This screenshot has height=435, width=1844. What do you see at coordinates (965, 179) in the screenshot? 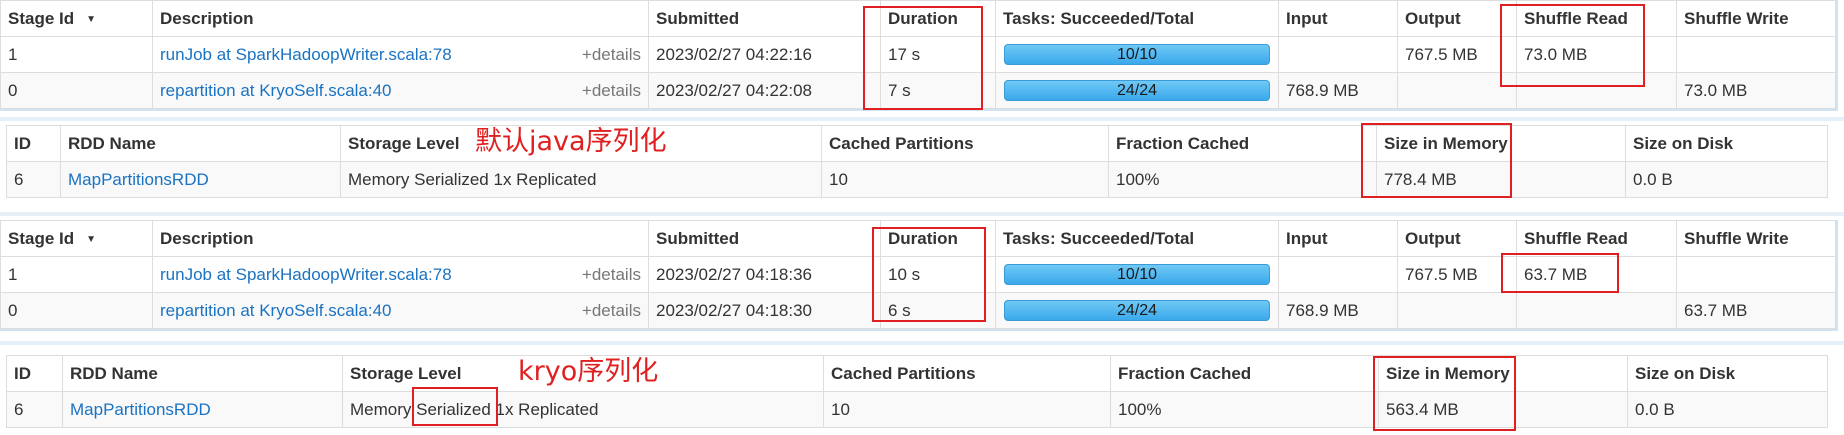
I see `rdd-cached-partitions: 10` at bounding box center [965, 179].